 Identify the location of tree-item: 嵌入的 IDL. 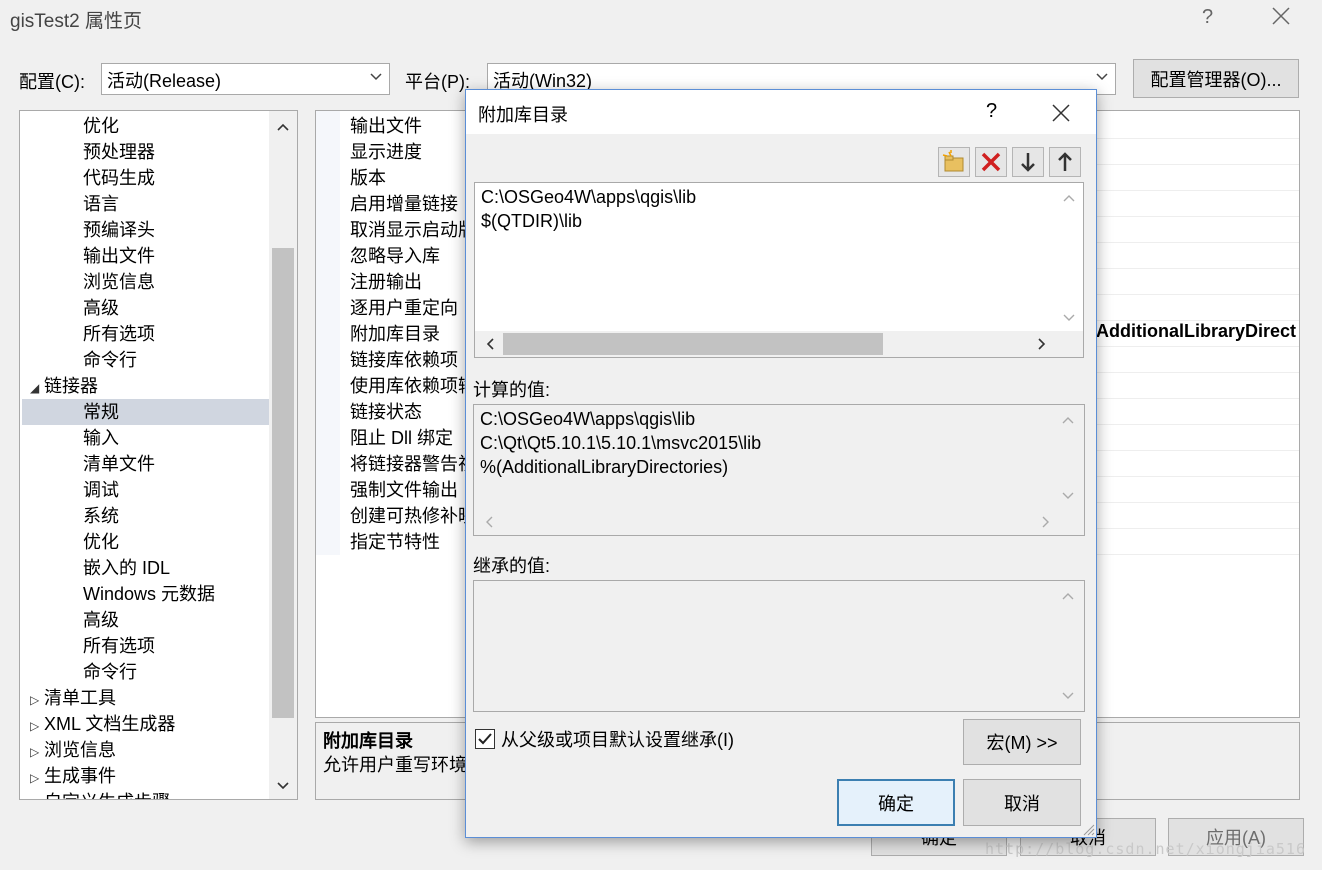
(146, 568).